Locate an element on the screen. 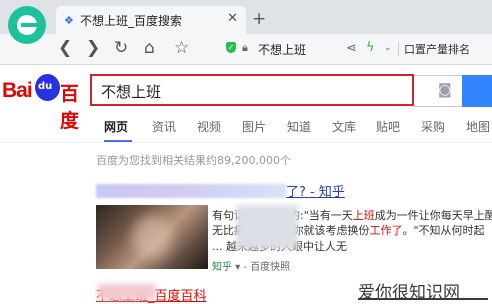  tab-wenku: 文库 is located at coordinates (344, 126).